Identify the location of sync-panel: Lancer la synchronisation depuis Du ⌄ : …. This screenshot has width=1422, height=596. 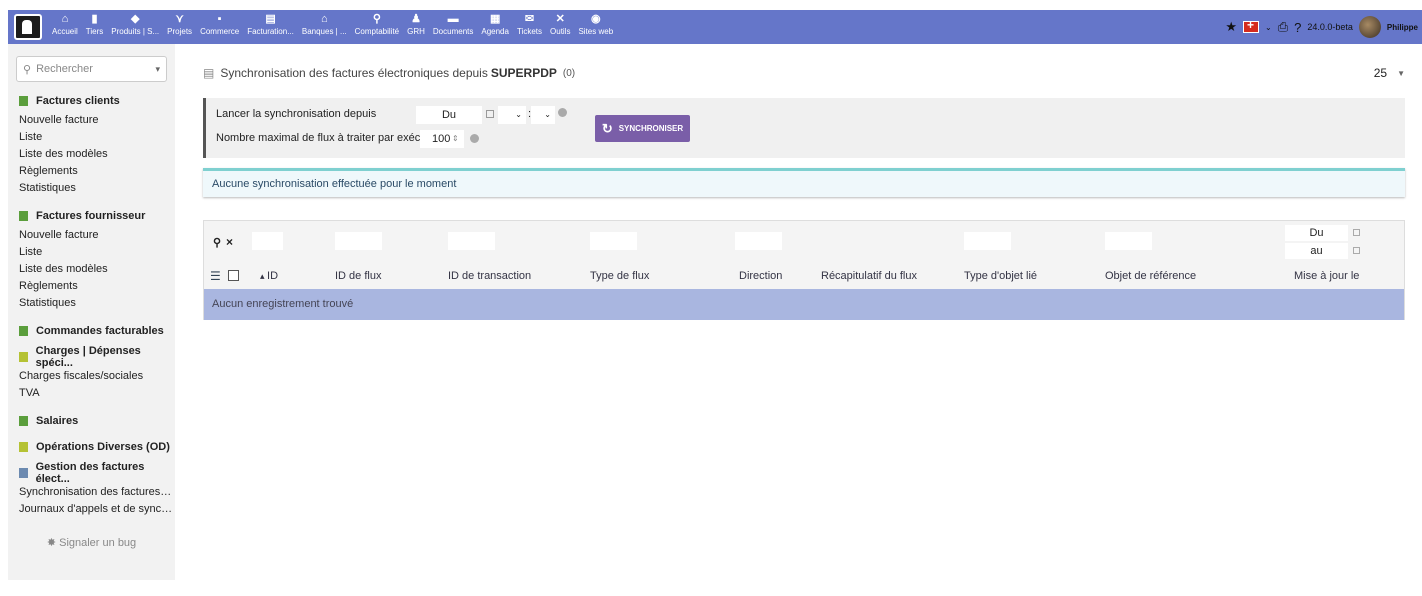
(804, 128).